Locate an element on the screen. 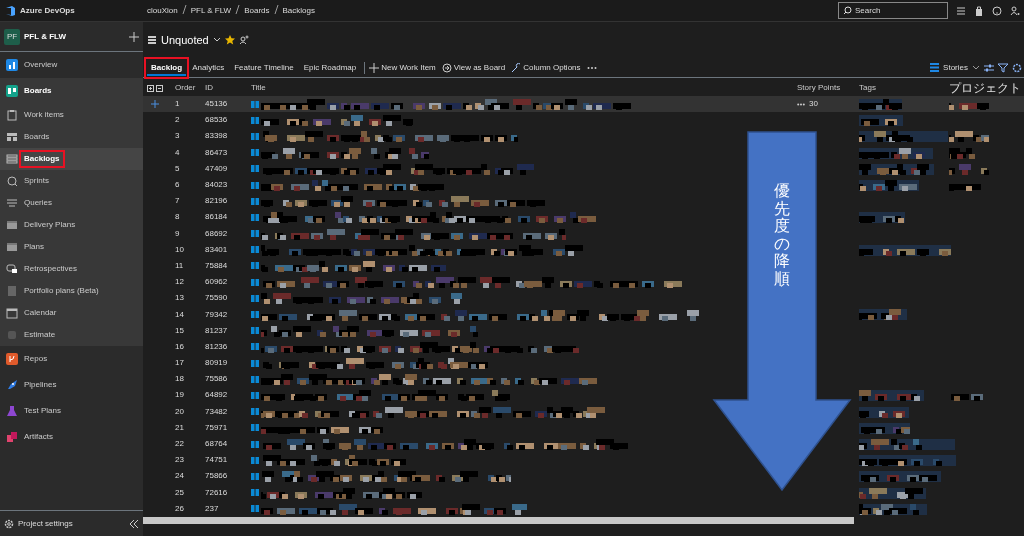 The image size is (1024, 536). tab: Feature Timeline is located at coordinates (264, 67).